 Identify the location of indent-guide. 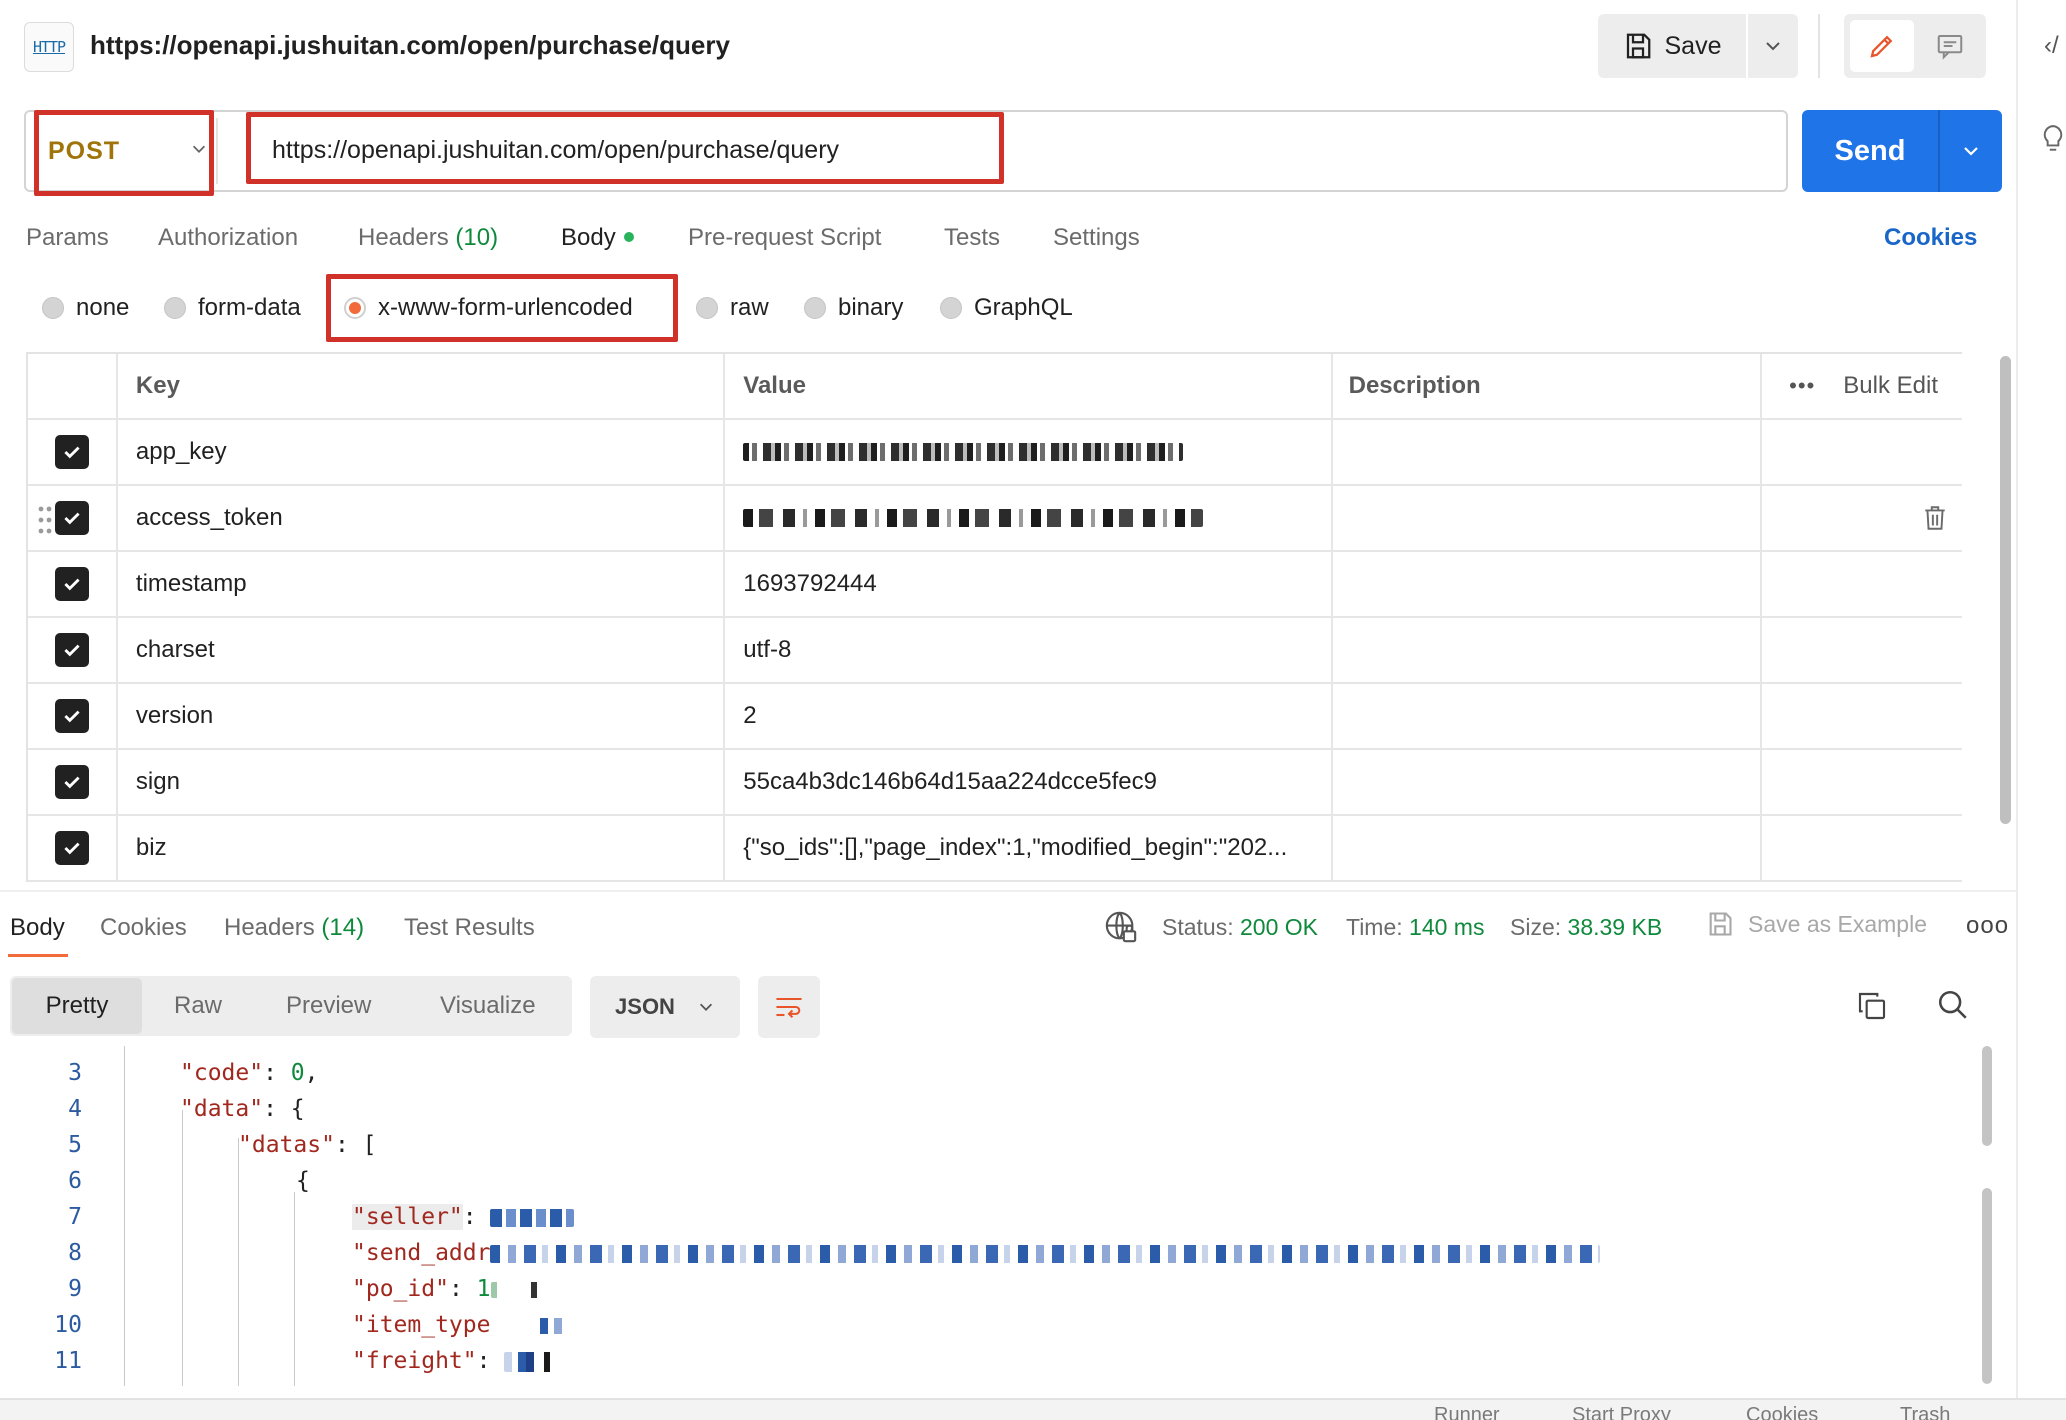
(182, 1248).